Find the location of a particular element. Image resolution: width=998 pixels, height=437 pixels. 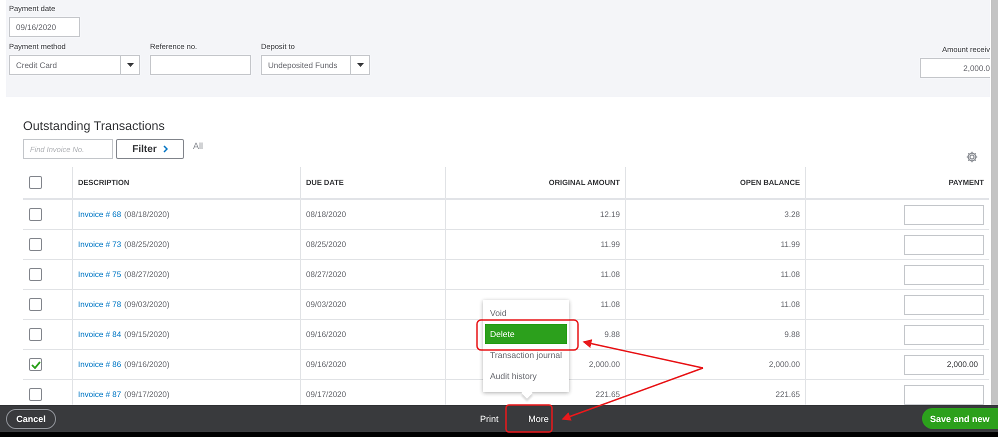

due-date-cell: 08/18/2020 is located at coordinates (326, 214).